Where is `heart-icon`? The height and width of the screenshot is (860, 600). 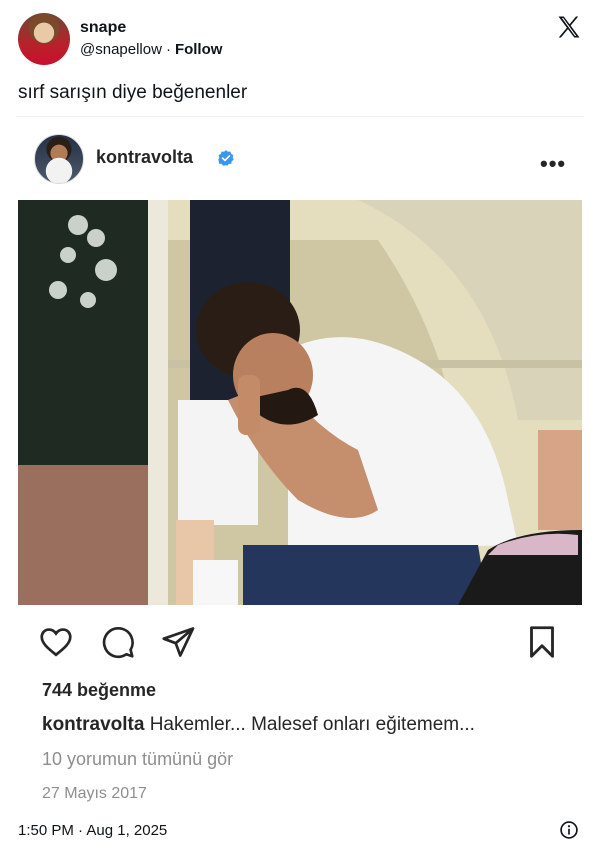
heart-icon is located at coordinates (56, 642).